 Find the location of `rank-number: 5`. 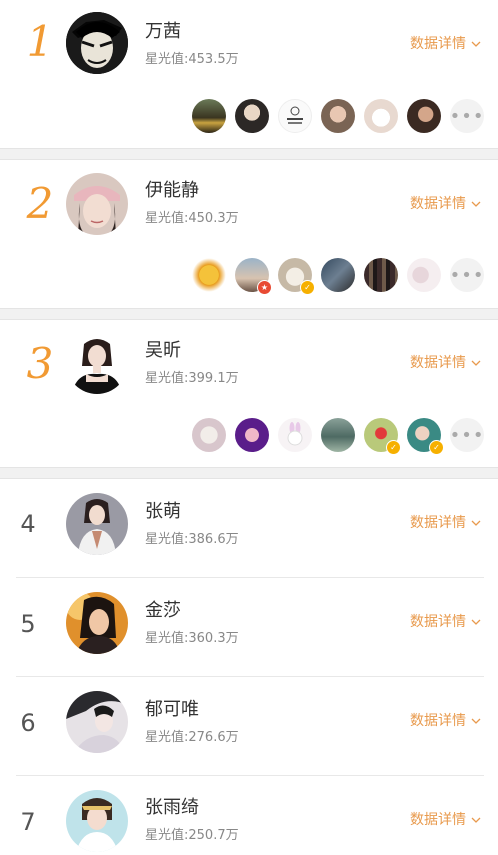

rank-number: 5 is located at coordinates (28, 624).